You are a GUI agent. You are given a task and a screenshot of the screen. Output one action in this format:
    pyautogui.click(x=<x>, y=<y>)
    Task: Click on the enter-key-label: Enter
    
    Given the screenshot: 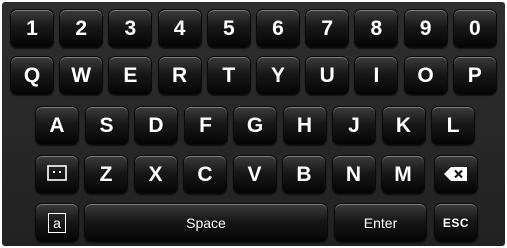 What is the action you would take?
    pyautogui.click(x=380, y=222)
    